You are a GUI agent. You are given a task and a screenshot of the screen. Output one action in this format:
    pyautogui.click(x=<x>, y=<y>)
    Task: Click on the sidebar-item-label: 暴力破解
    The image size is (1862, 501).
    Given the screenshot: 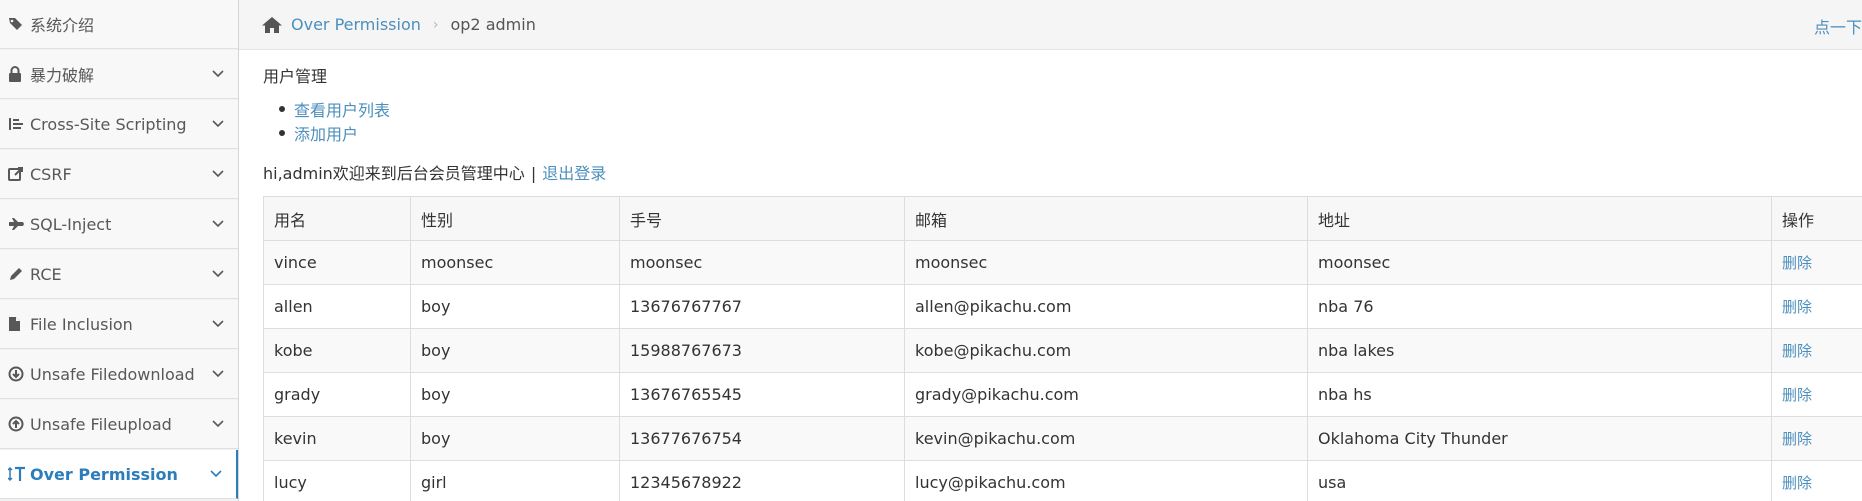 What is the action you would take?
    pyautogui.click(x=62, y=75)
    